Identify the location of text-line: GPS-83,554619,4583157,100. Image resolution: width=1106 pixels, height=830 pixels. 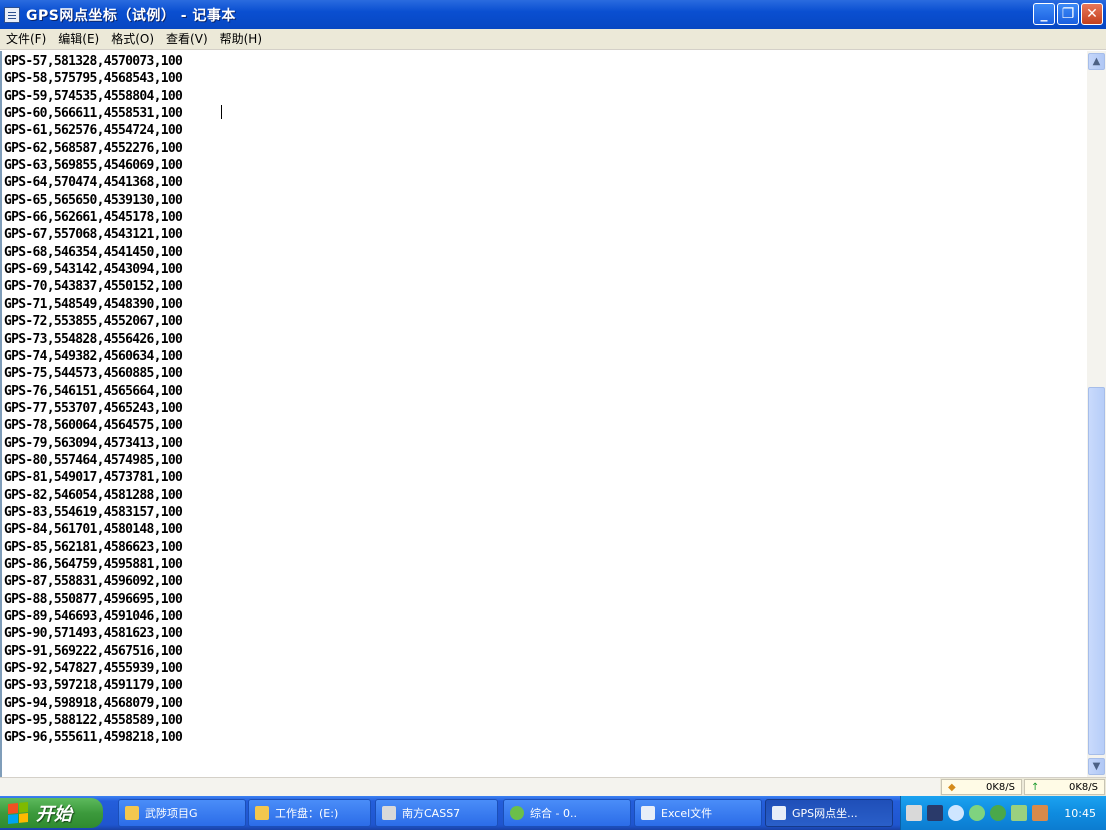
(93, 512).